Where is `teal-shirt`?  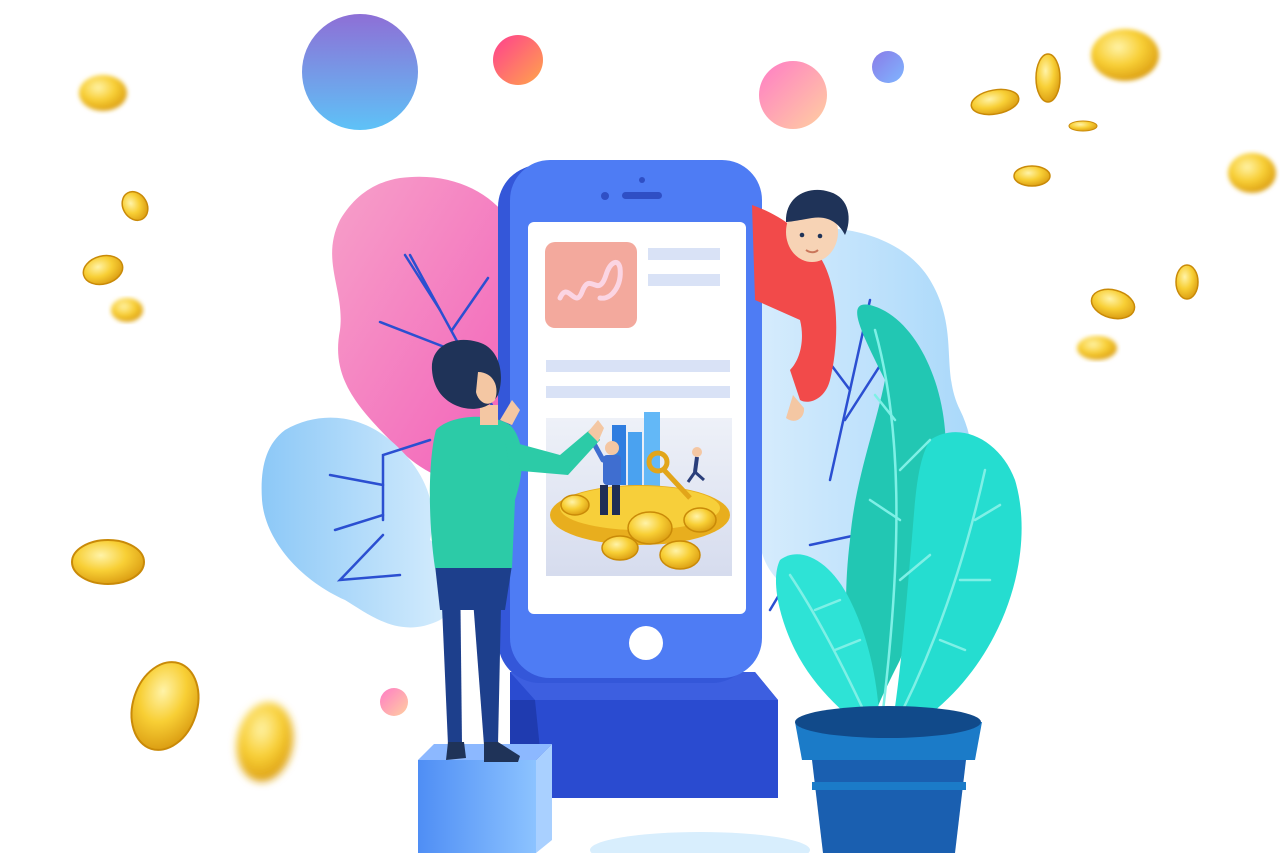
teal-shirt is located at coordinates (475, 492).